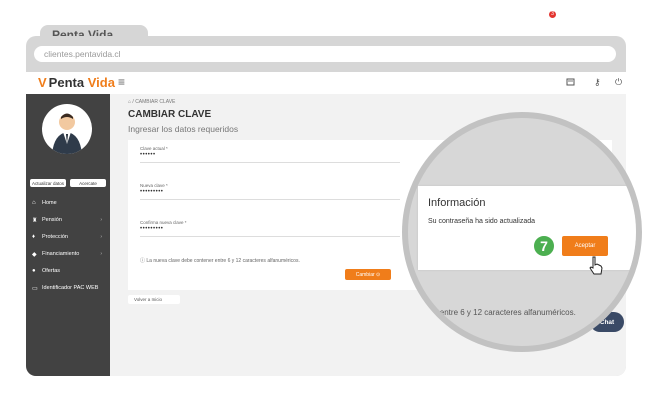 The height and width of the screenshot is (401, 650). What do you see at coordinates (143, 261) in the screenshot?
I see `info-icon: ⓘ` at bounding box center [143, 261].